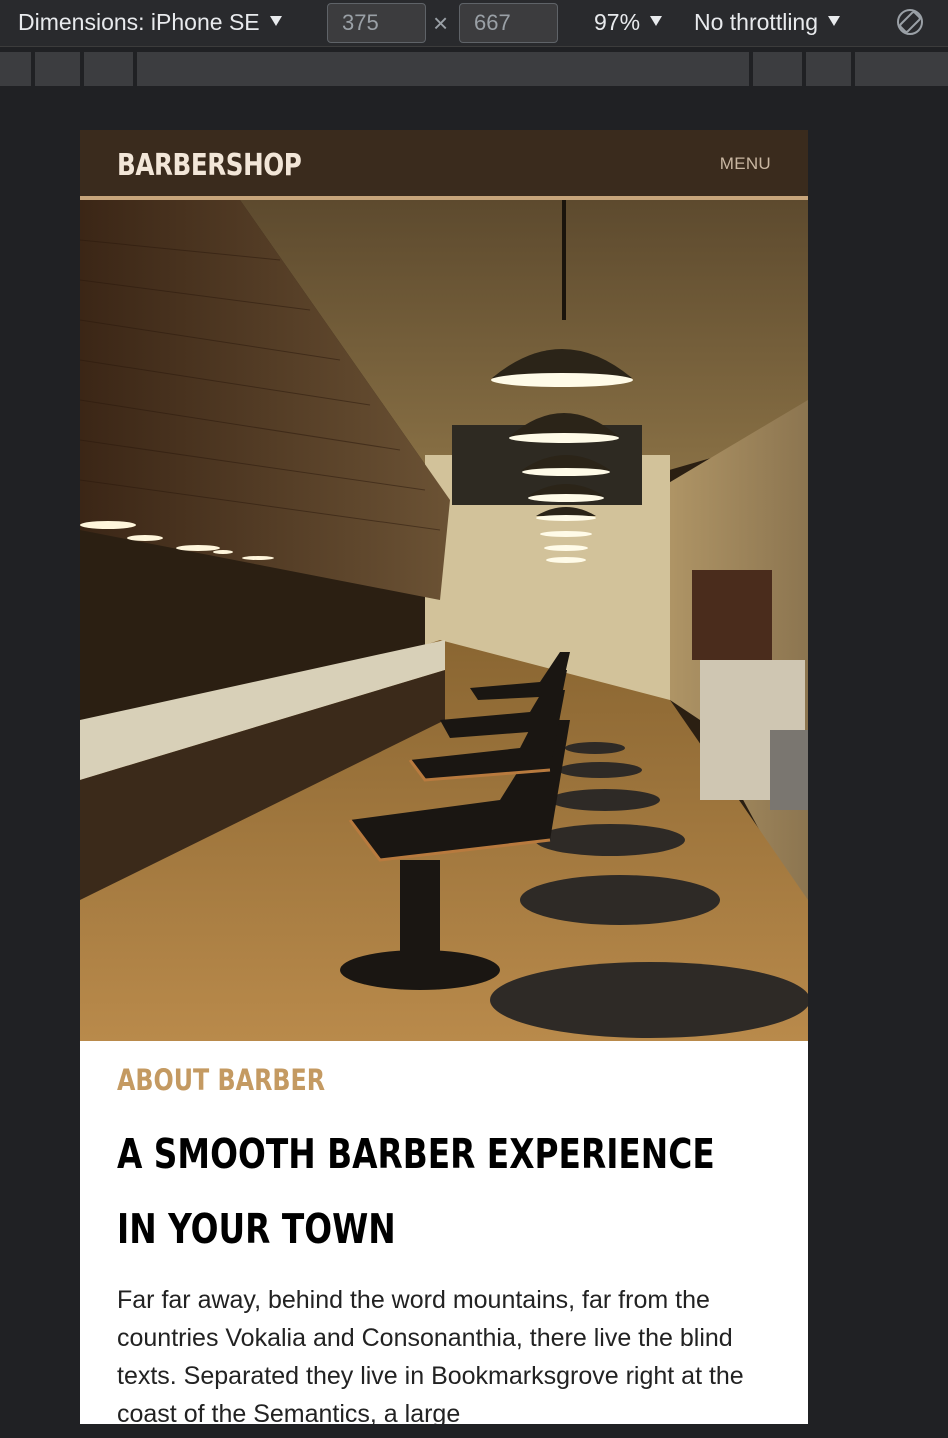 The height and width of the screenshot is (1438, 948). Describe the element at coordinates (508, 23) in the screenshot. I see `viewport-height-input` at that location.